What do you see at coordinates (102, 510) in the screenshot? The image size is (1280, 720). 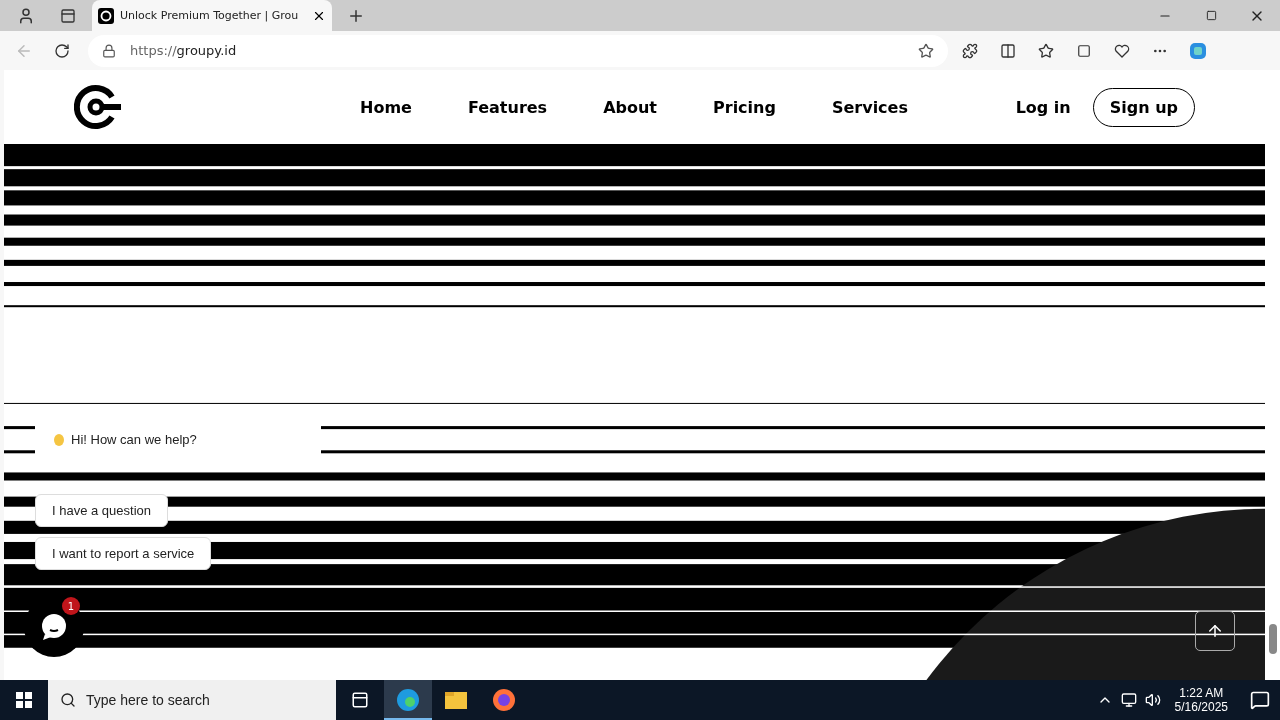 I see `quick-reply-button: I have a question` at bounding box center [102, 510].